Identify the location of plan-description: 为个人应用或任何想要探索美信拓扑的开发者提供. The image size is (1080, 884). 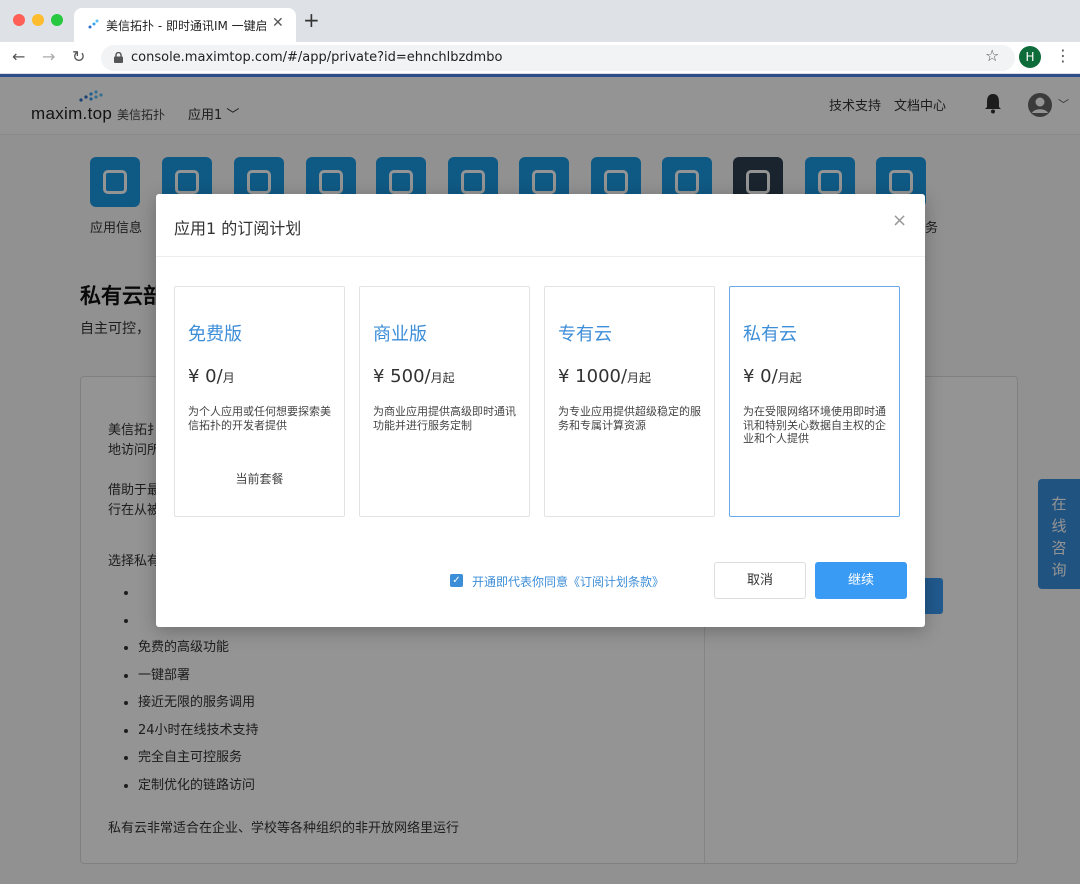
(259, 418).